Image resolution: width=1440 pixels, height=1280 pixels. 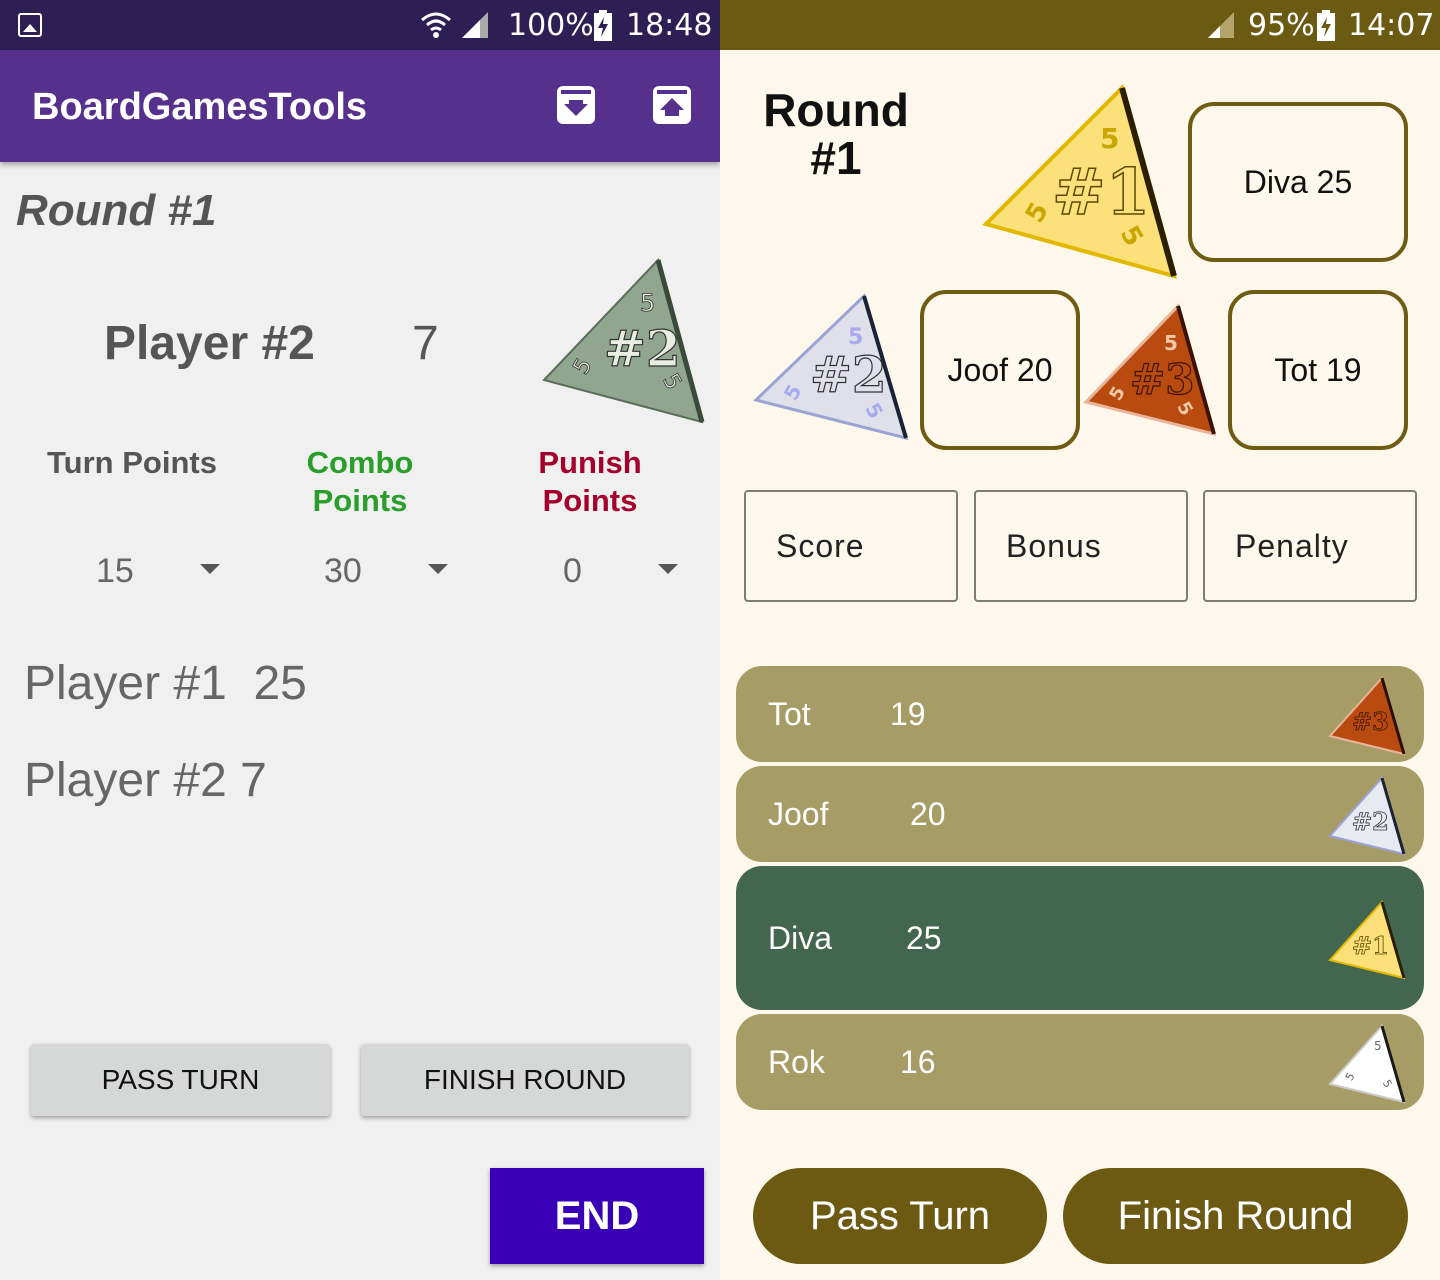 What do you see at coordinates (924, 938) in the screenshot?
I see `player-row-score: 25` at bounding box center [924, 938].